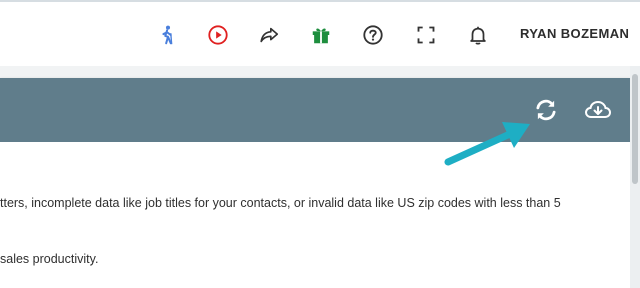 The width and height of the screenshot is (640, 288). I want to click on vertical-scrollbar, so click(635, 177).